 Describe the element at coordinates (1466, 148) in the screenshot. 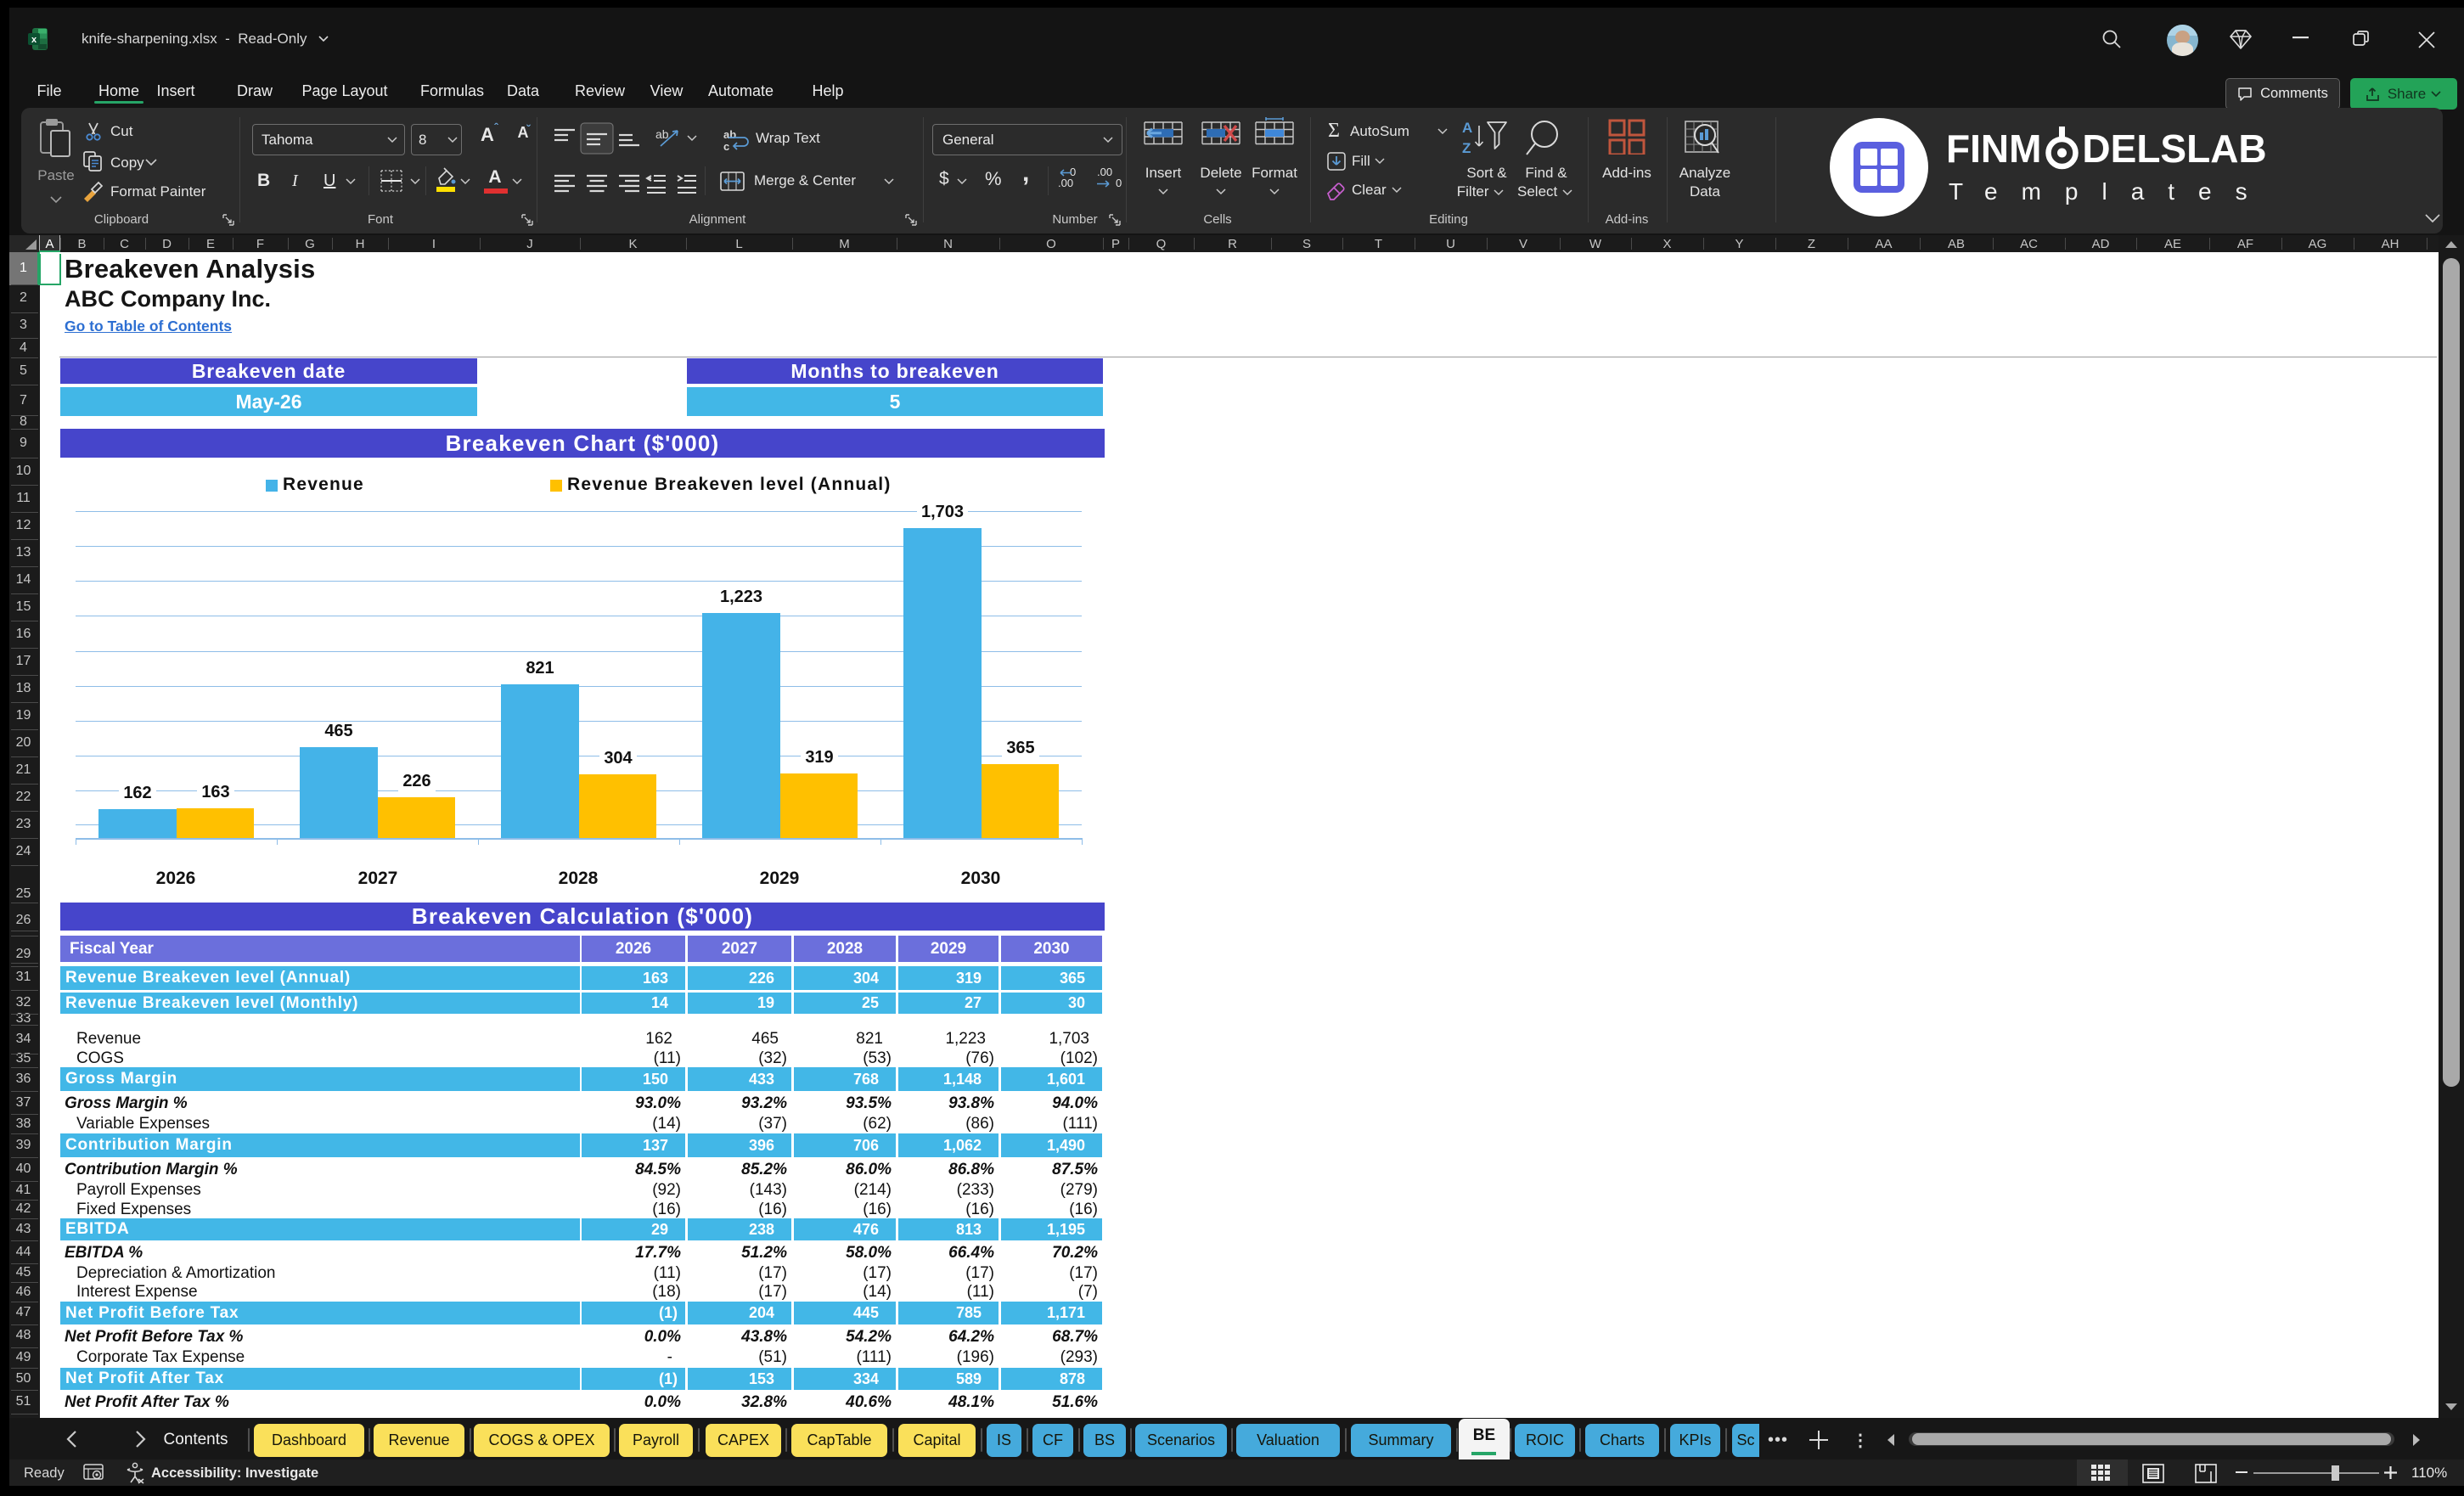

I see `svg-text: Z` at that location.